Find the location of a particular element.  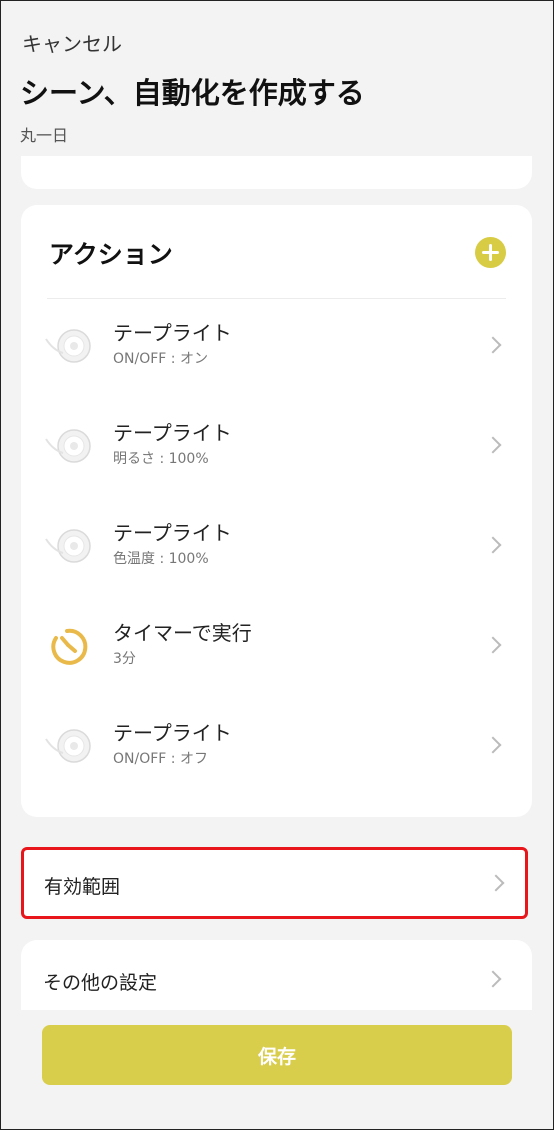

timer-icon is located at coordinates (69, 646).